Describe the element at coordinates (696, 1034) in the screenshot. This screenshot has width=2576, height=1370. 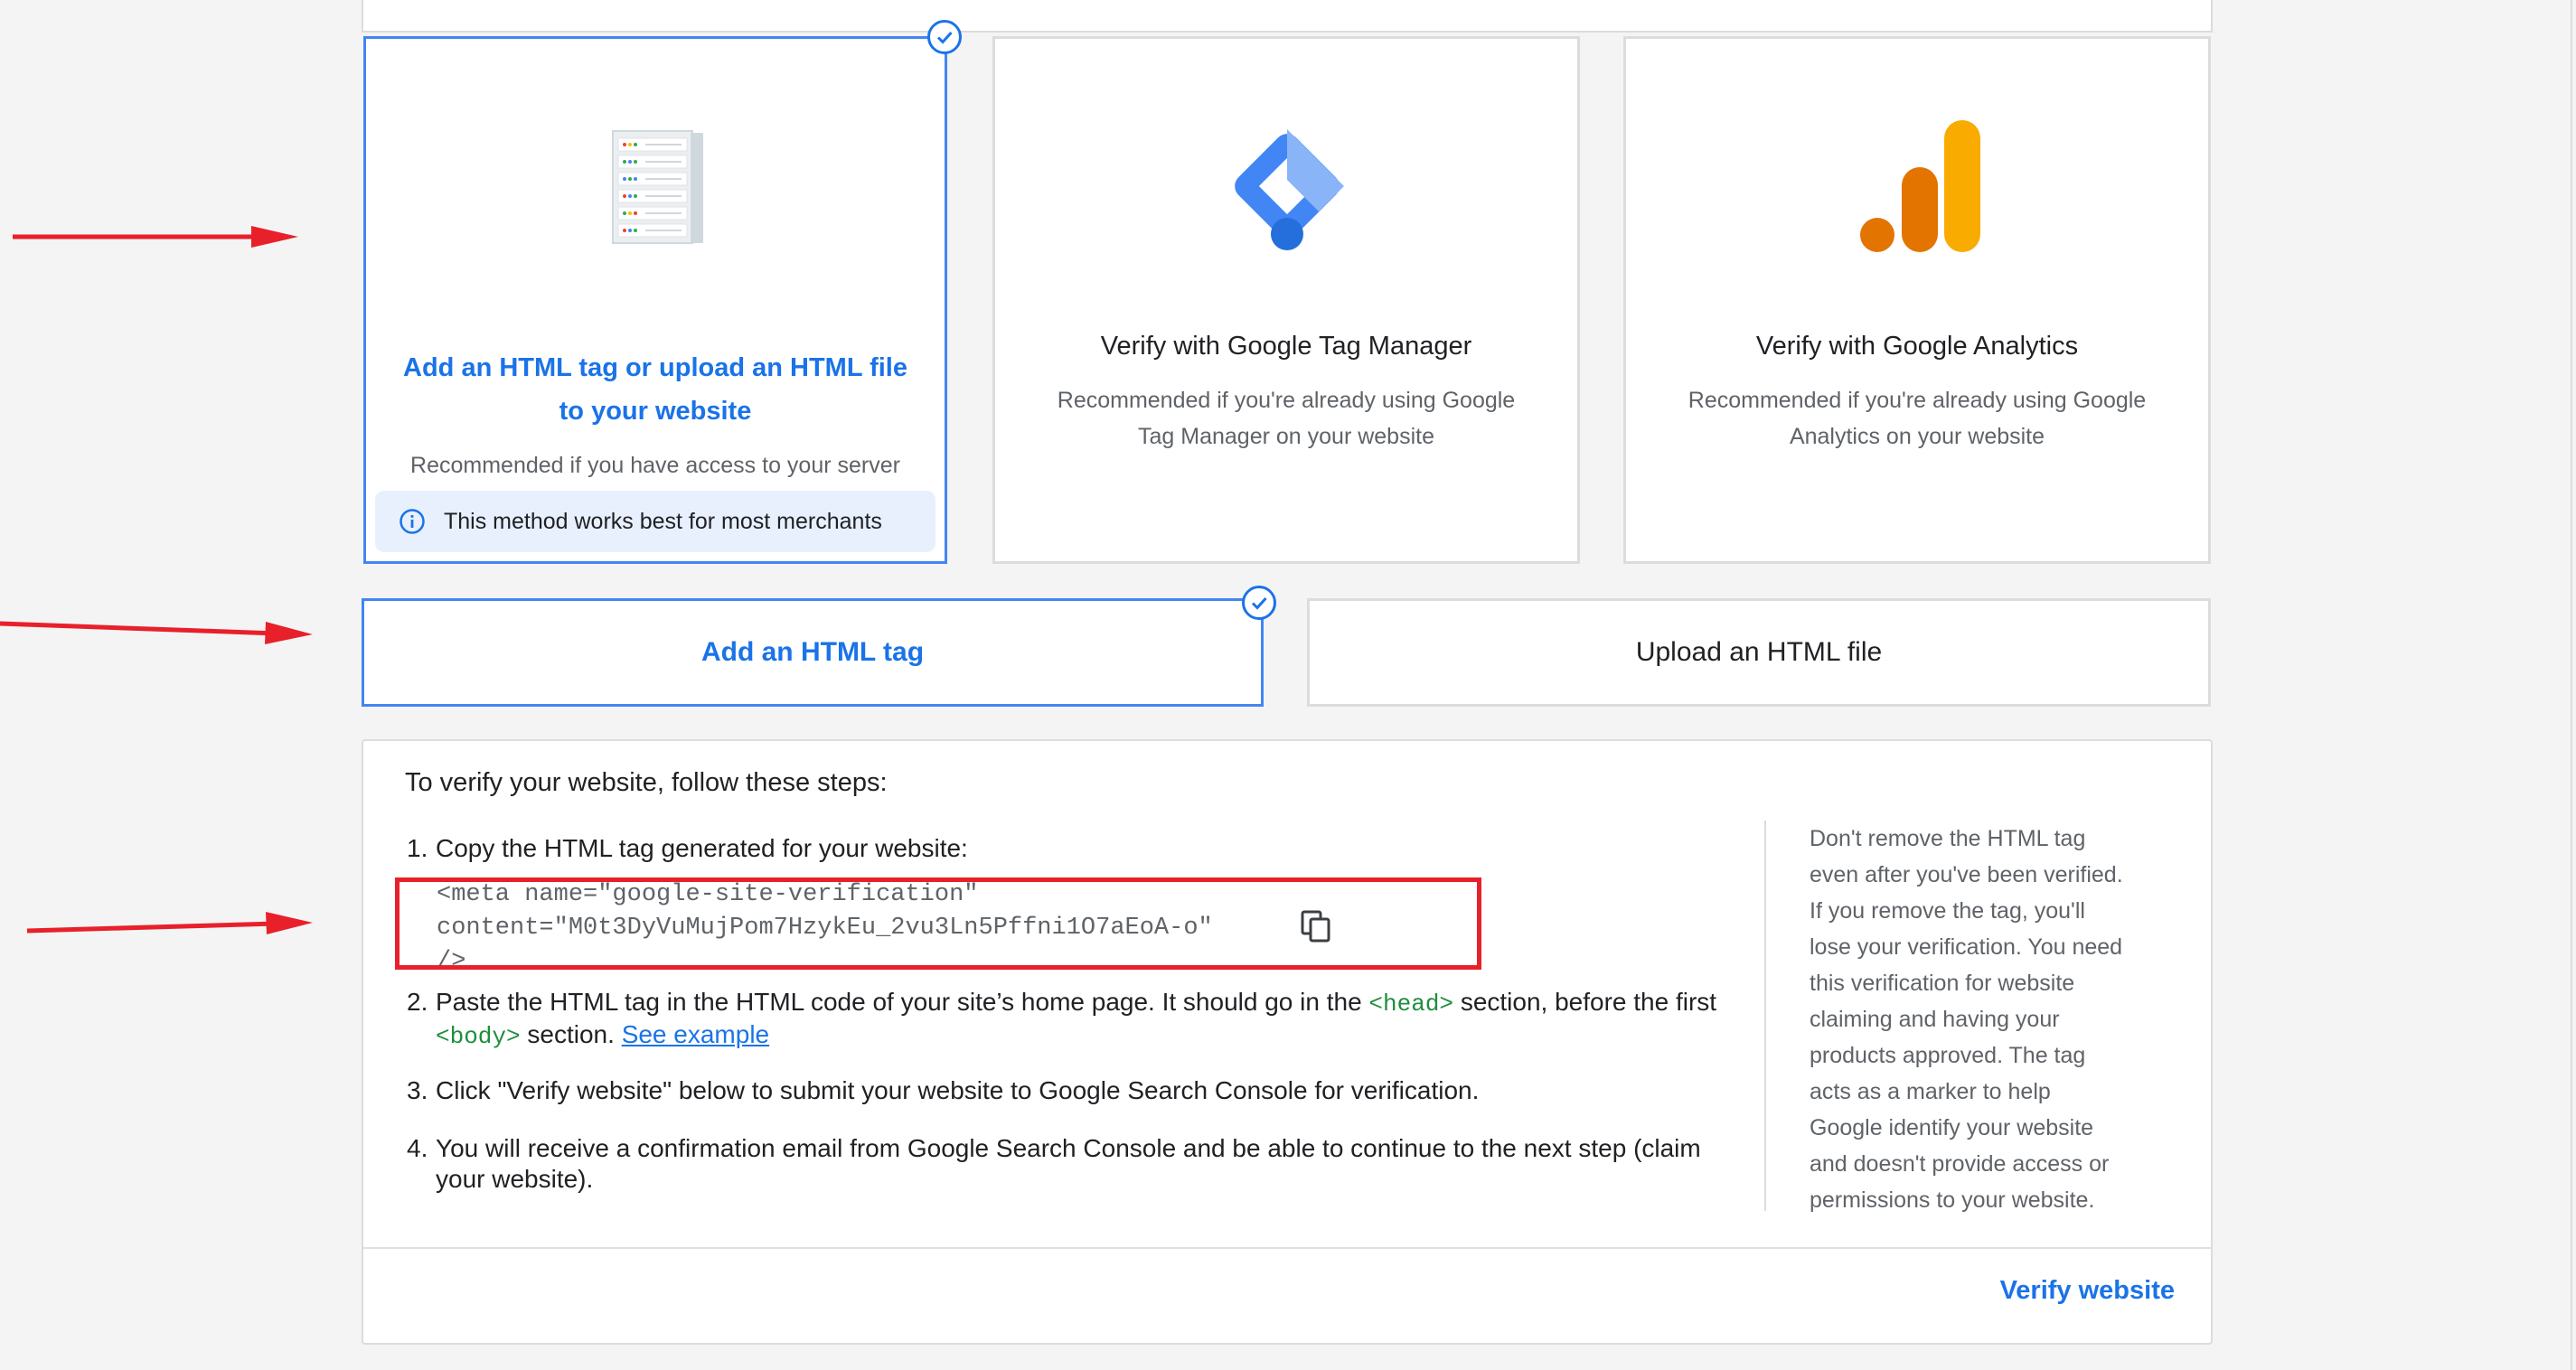
I see `see-example-link: See example` at that location.